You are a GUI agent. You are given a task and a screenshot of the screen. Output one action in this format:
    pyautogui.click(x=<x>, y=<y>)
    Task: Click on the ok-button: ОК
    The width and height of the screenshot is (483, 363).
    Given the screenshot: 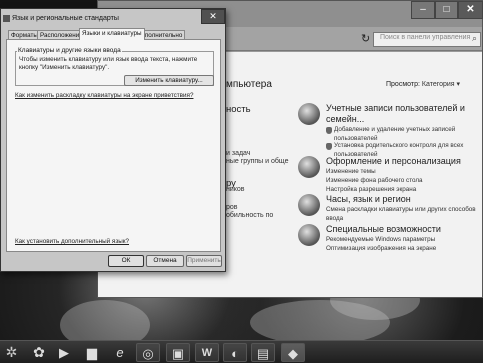 What is the action you would take?
    pyautogui.click(x=126, y=261)
    